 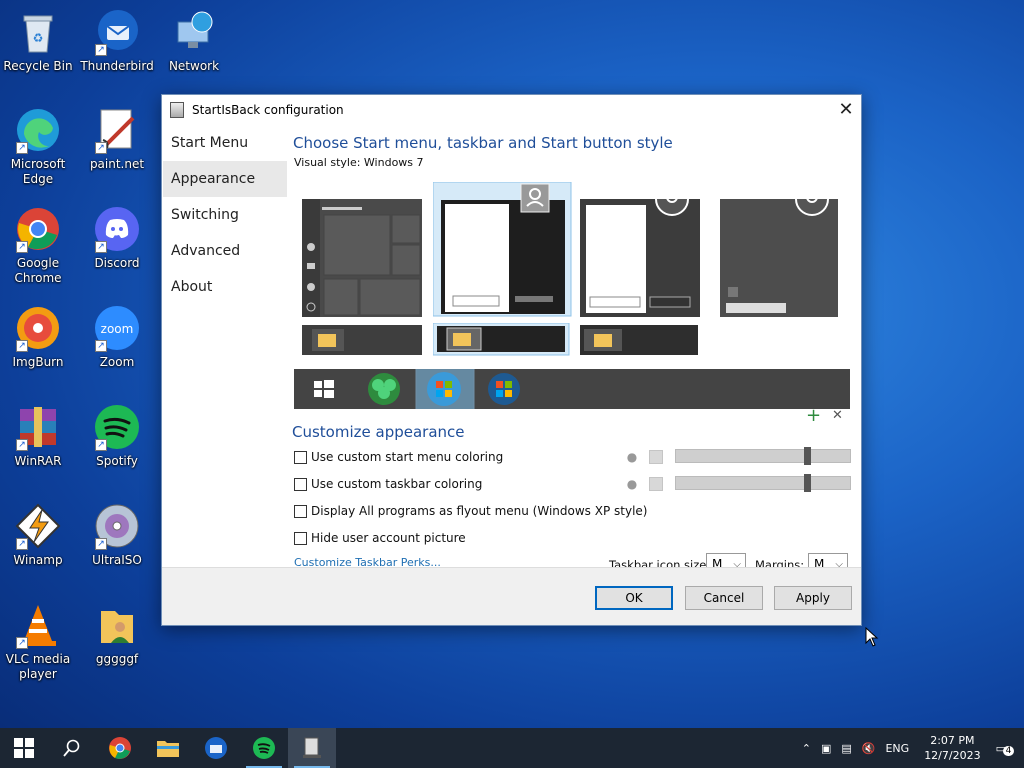 I want to click on visual-style-label: Visual style:, so click(x=327, y=162).